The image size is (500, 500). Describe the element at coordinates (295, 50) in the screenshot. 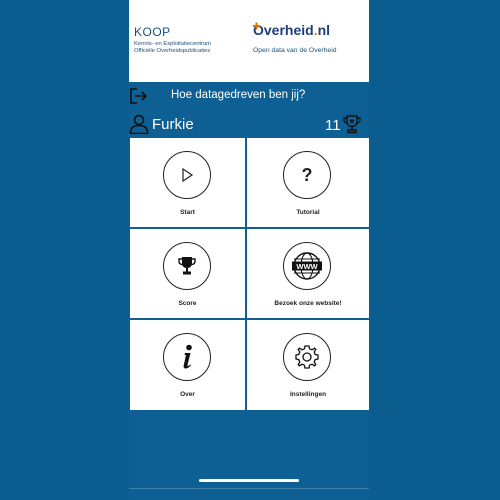

I see `overheid-subtitle: Open data van de Overheid` at that location.